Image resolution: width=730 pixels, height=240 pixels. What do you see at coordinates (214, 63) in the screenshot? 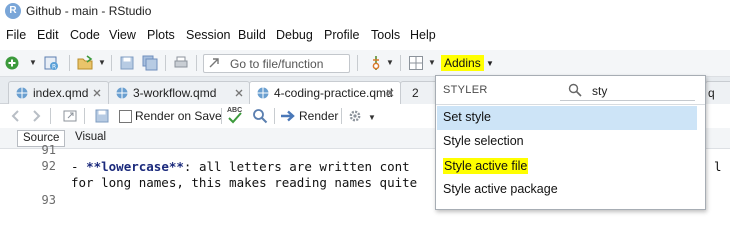
I see `goto-arrow-icon` at bounding box center [214, 63].